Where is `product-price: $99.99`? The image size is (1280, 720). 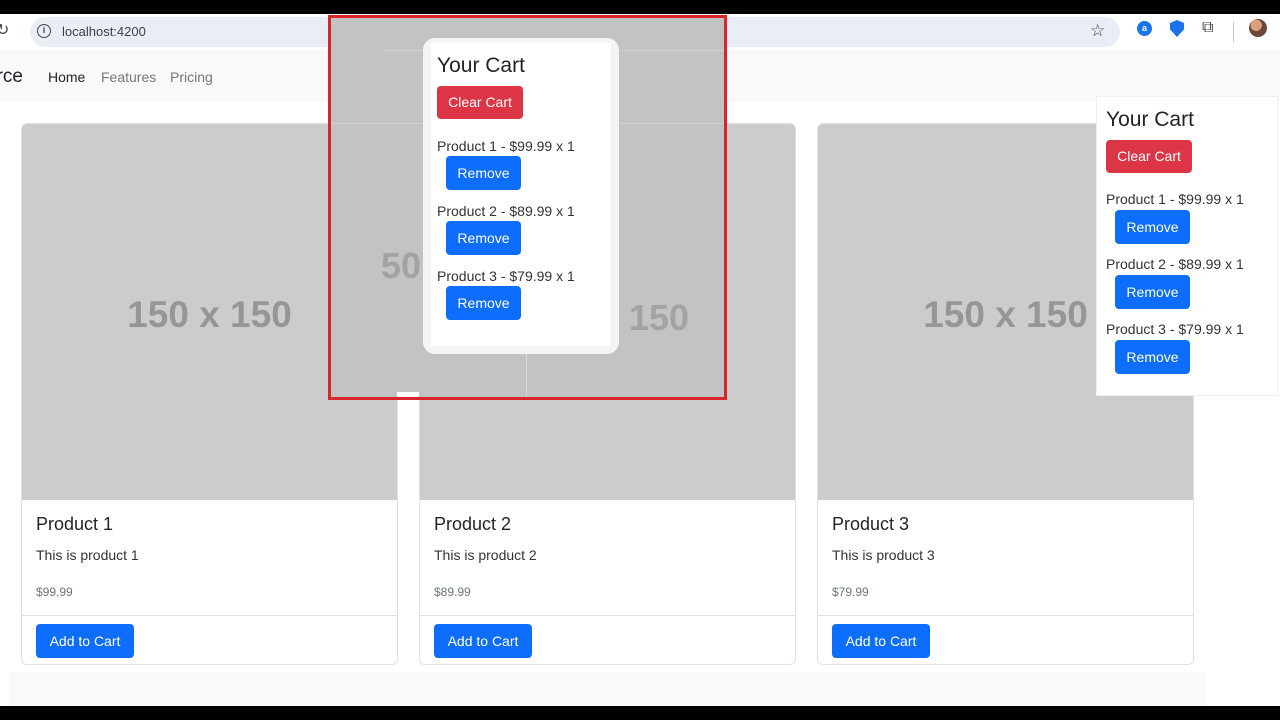 product-price: $99.99 is located at coordinates (54, 592).